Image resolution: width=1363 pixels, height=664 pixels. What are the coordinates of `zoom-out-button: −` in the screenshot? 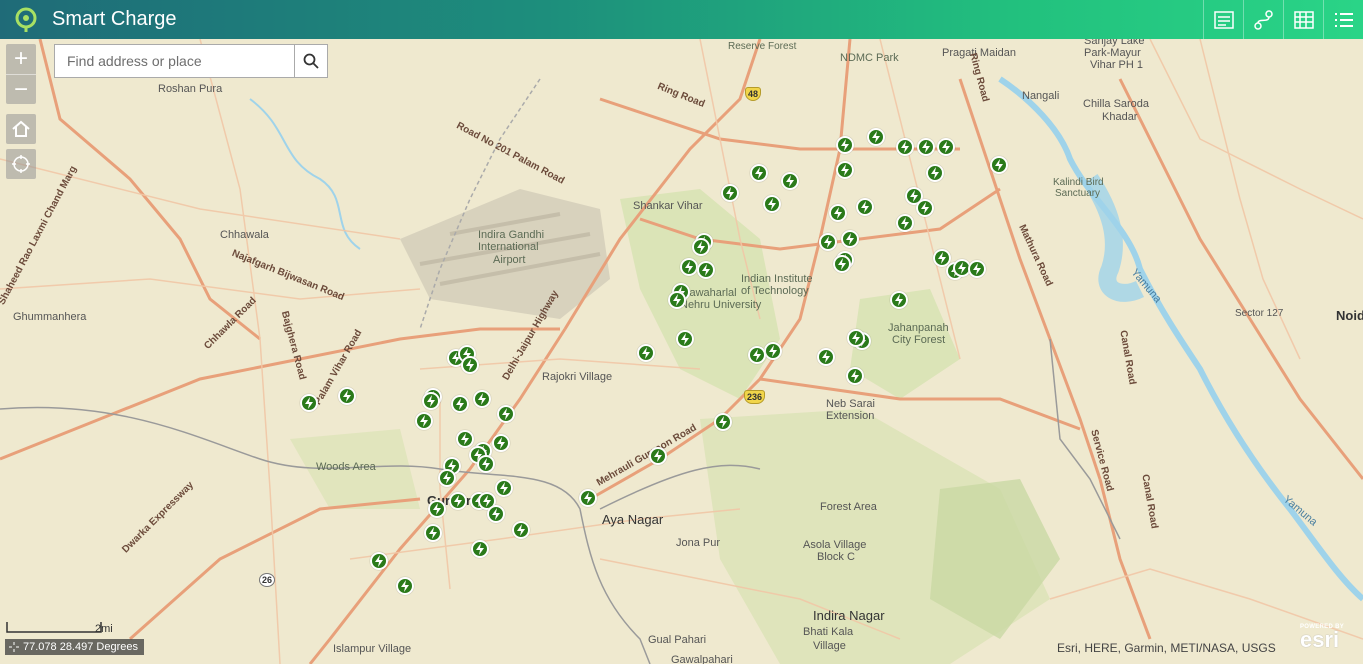 It's located at (21, 89).